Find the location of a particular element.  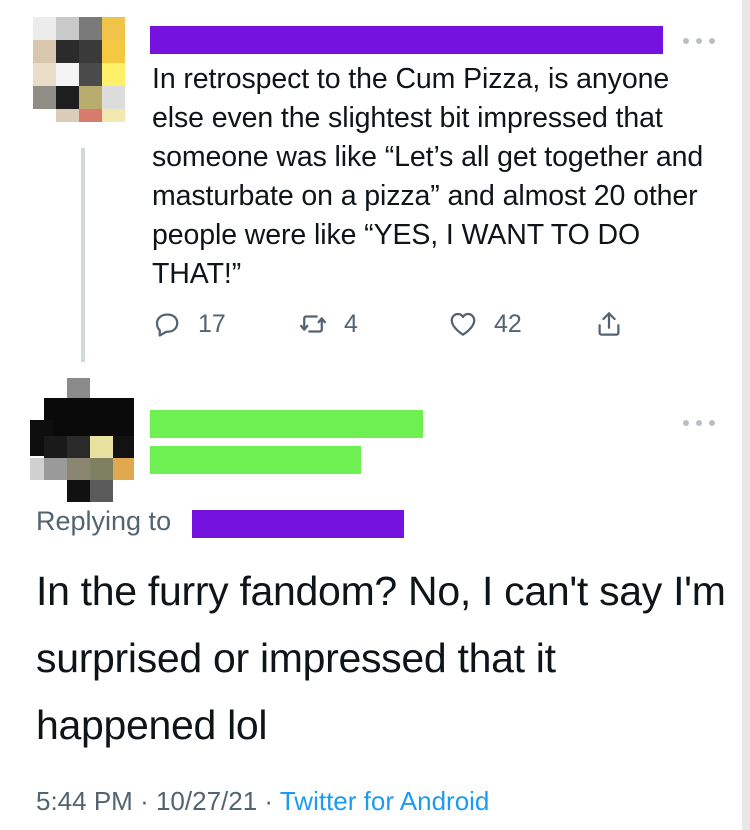

like-button: 42 is located at coordinates (485, 324).